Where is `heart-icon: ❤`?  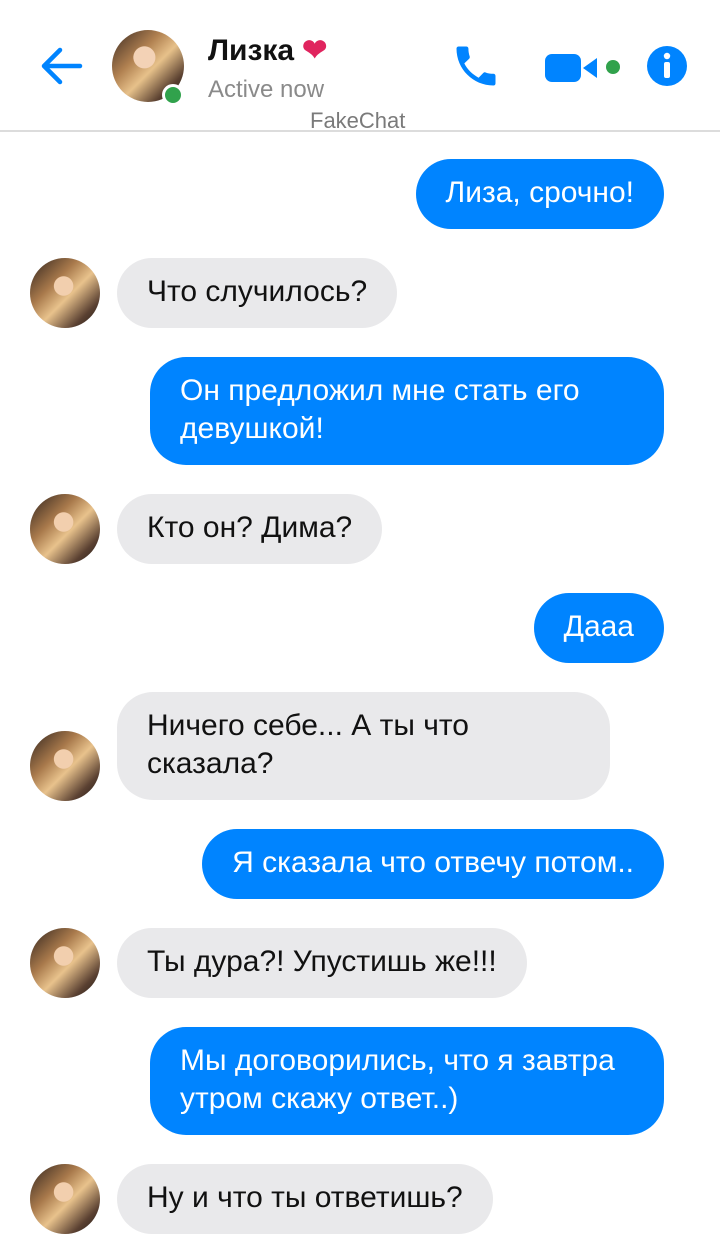
heart-icon: ❤ is located at coordinates (315, 50).